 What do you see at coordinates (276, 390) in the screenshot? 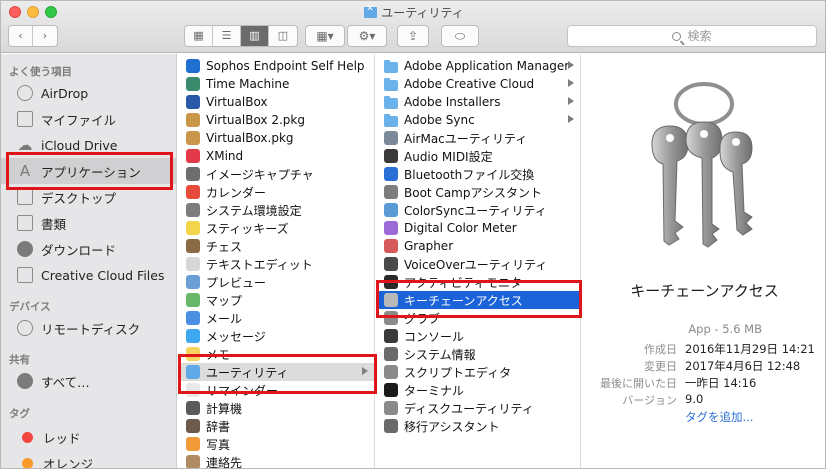
I see `file-row: リマインダー` at bounding box center [276, 390].